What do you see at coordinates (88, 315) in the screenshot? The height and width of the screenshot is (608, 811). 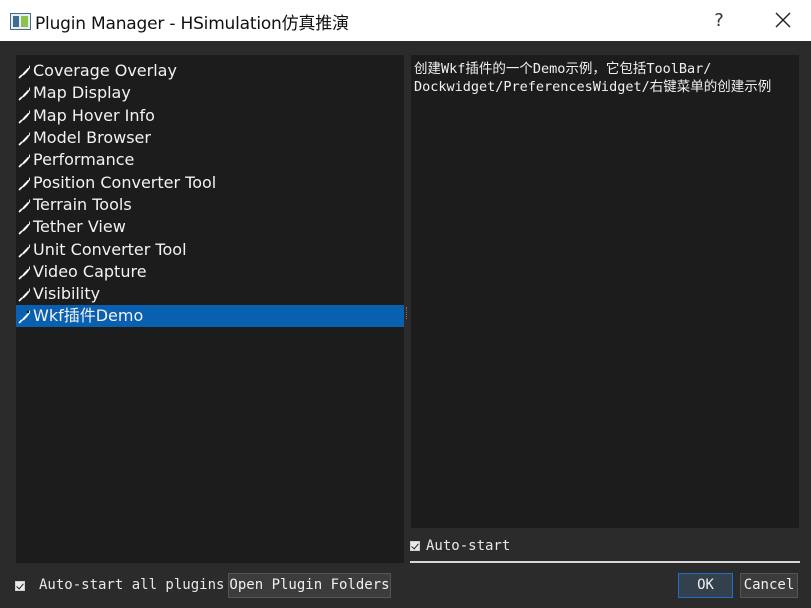 I see `plugin-label: Wkf插件Demo` at bounding box center [88, 315].